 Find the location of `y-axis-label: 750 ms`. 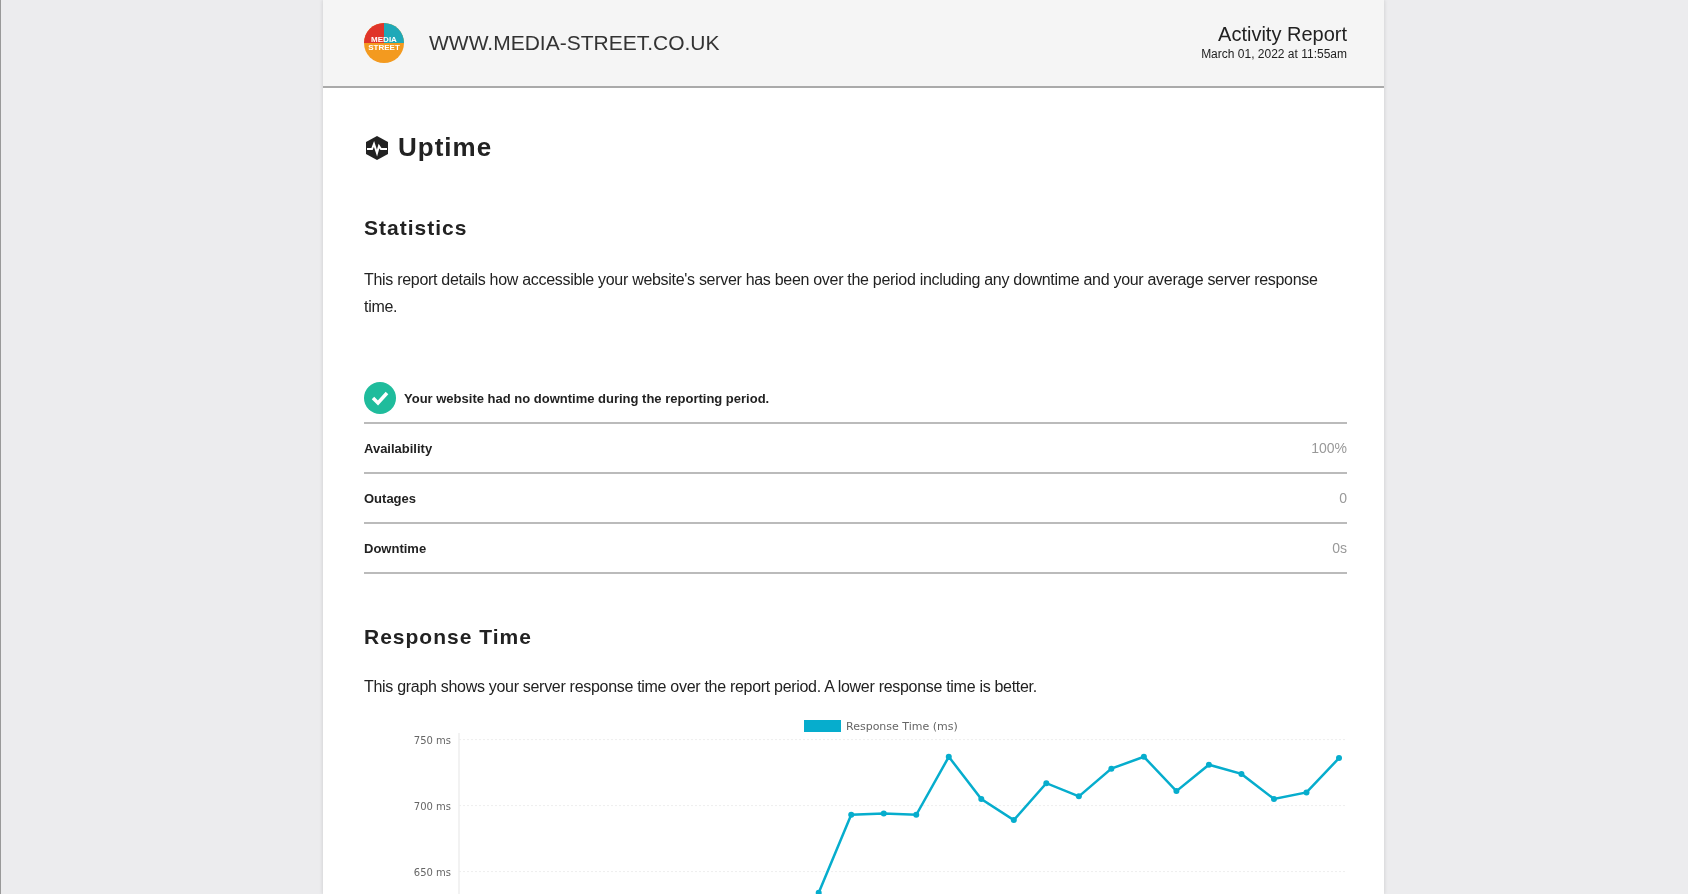

y-axis-label: 750 ms is located at coordinates (432, 740).